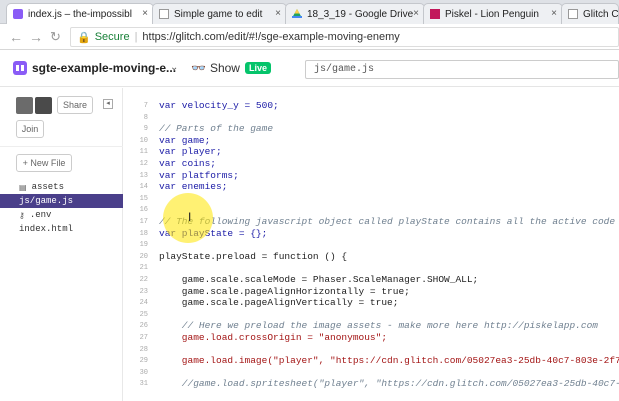 The width and height of the screenshot is (619, 401). What do you see at coordinates (145, 117) in the screenshot?
I see `line-number: 8` at bounding box center [145, 117].